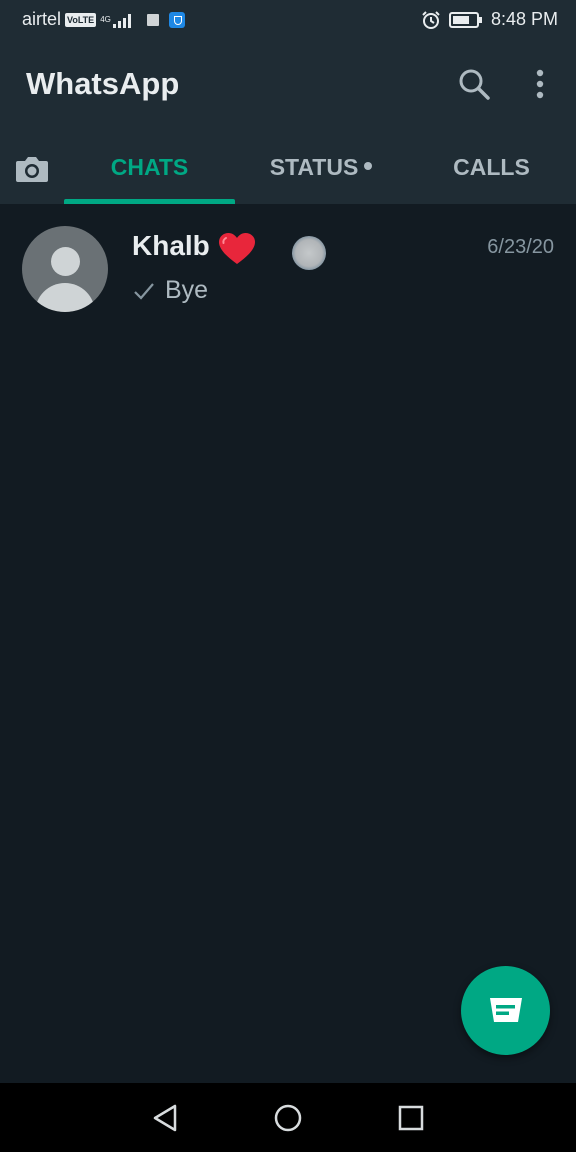  What do you see at coordinates (288, 19) in the screenshot?
I see `status-bar: airtel VoLTE 4G 8:48 PM` at bounding box center [288, 19].